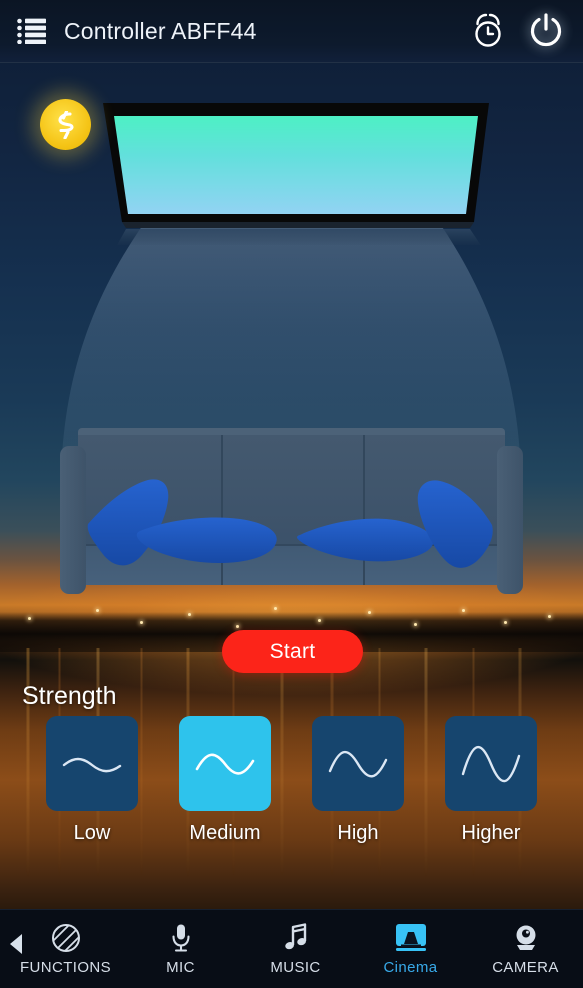  What do you see at coordinates (491, 833) in the screenshot?
I see `strength-label-higher: Higher` at bounding box center [491, 833].